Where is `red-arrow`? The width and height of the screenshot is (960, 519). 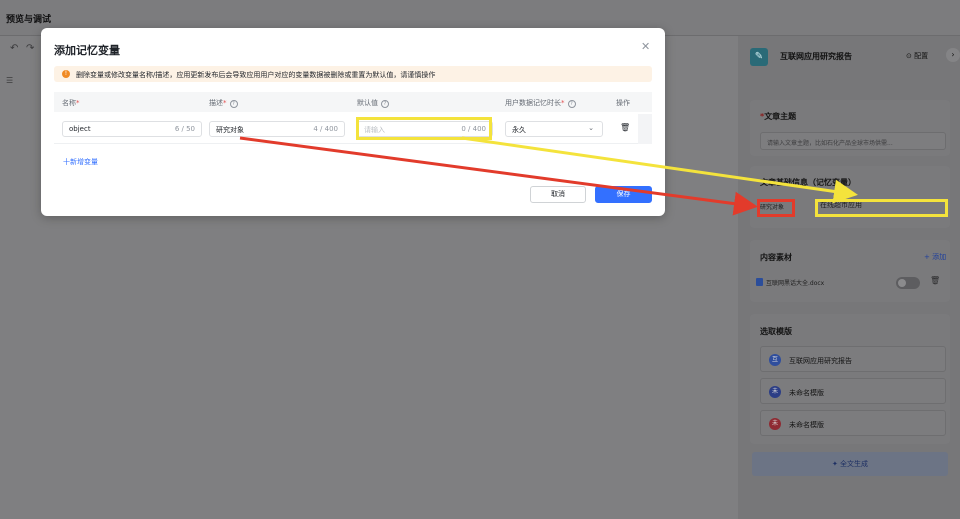 red-arrow is located at coordinates (498, 176).